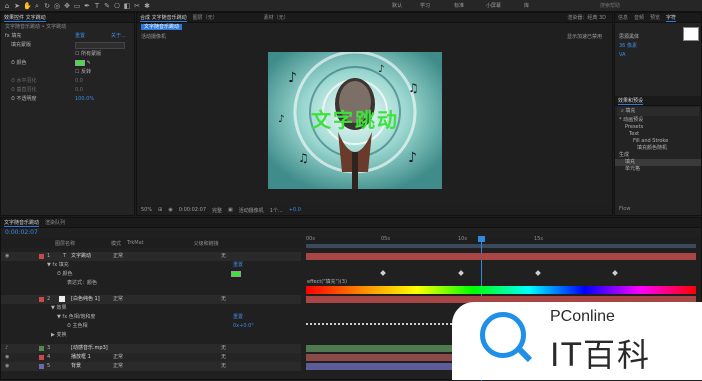 The height and width of the screenshot is (381, 702). What do you see at coordinates (658, 169) in the screenshot?
I see `tree-item: 单元格` at bounding box center [658, 169].